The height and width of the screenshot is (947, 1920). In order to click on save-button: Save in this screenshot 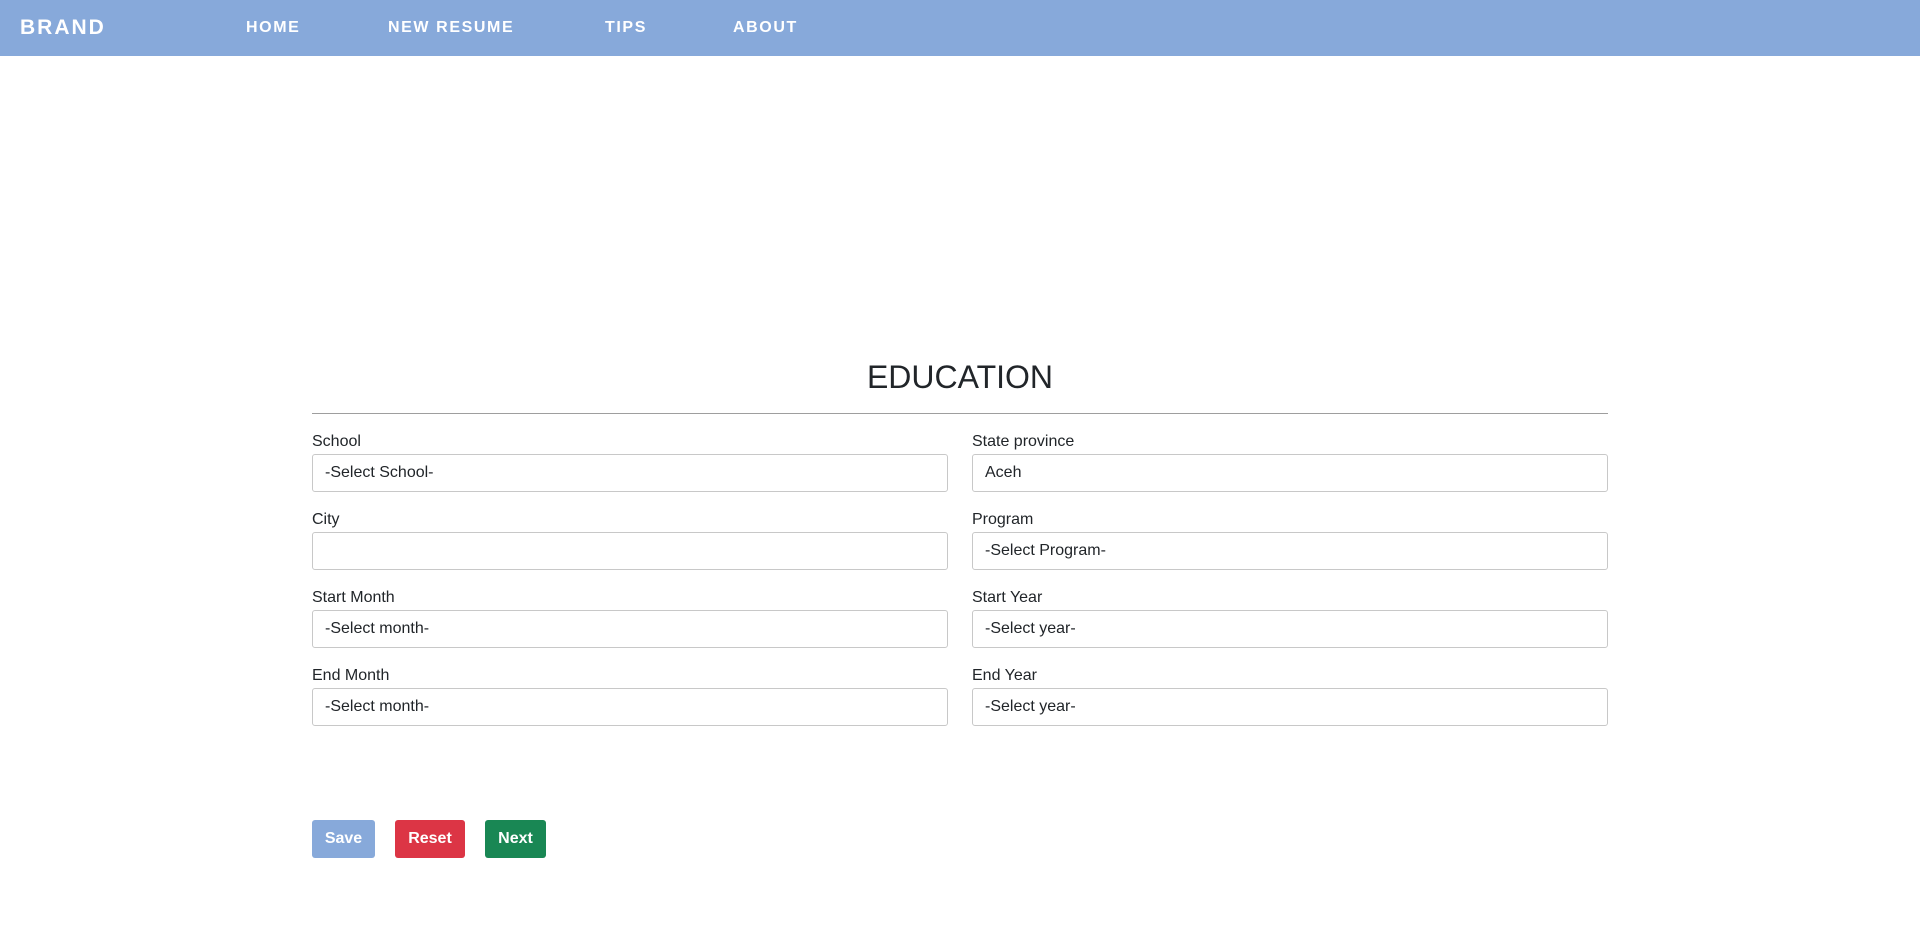, I will do `click(343, 839)`.